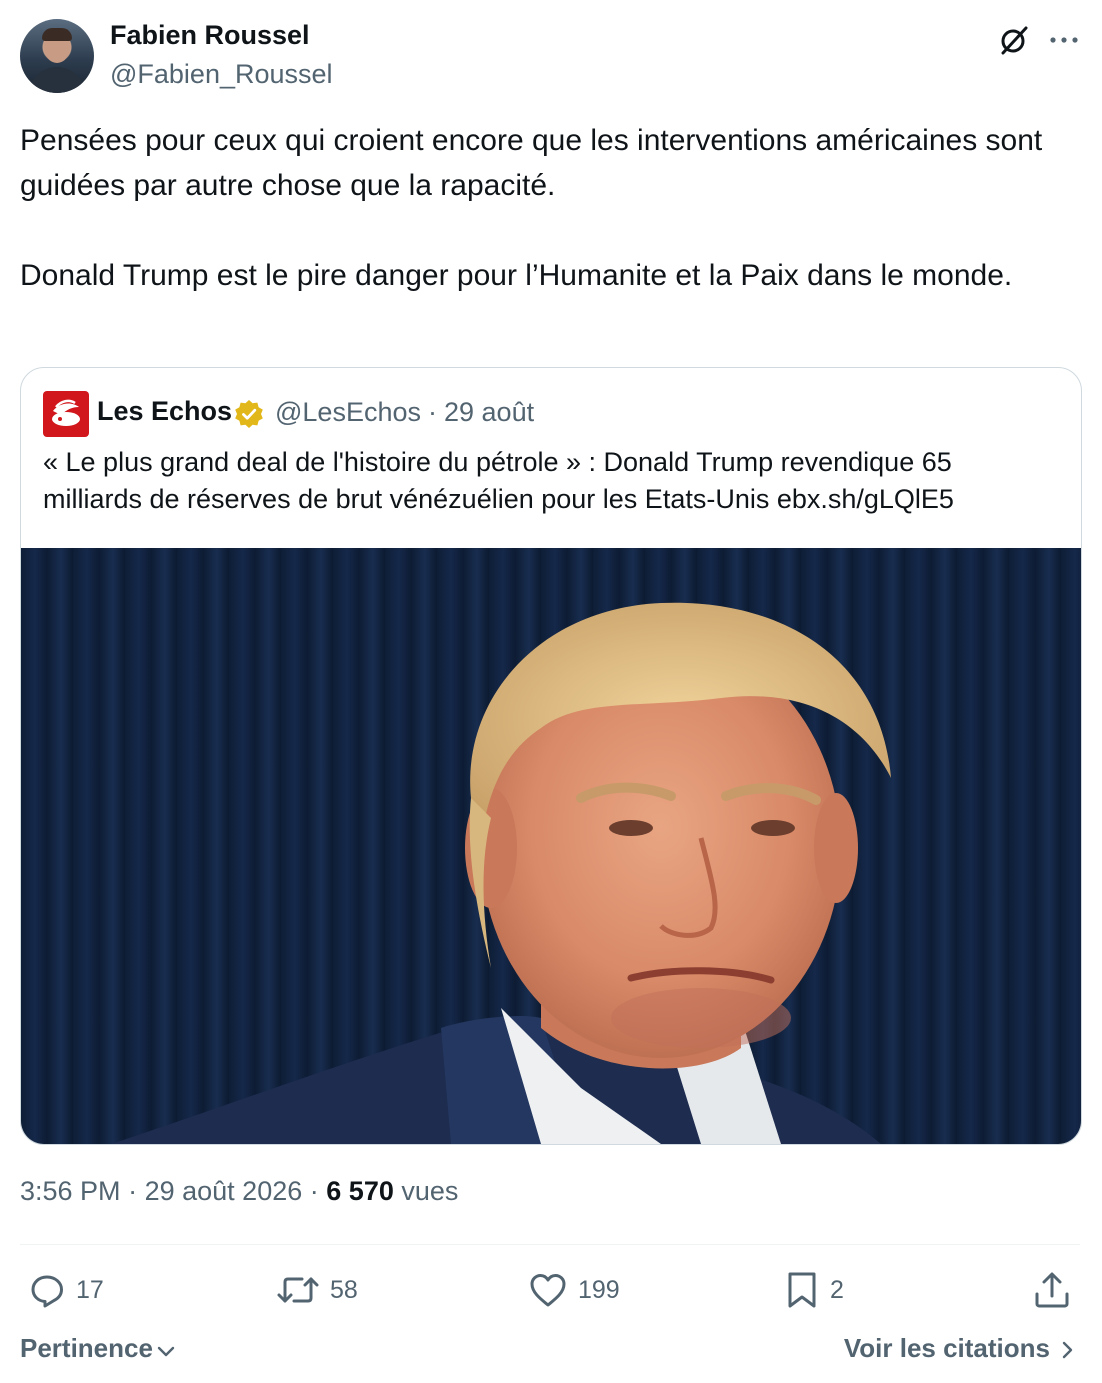  What do you see at coordinates (210, 35) in the screenshot?
I see `author-name: Fabien Roussel` at bounding box center [210, 35].